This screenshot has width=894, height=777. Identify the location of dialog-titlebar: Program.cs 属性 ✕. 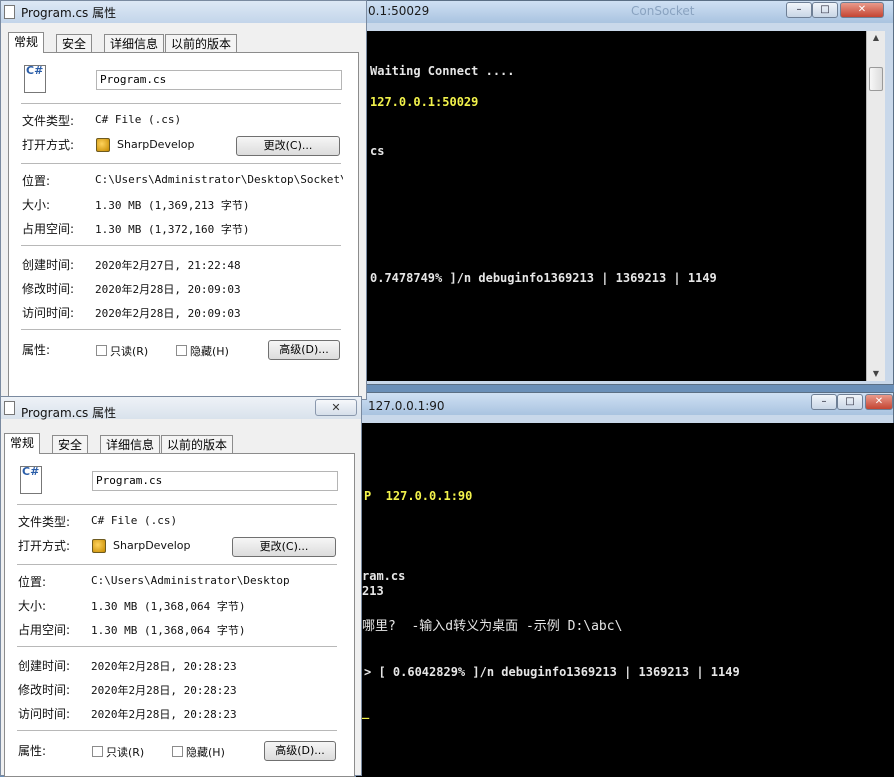
(181, 408).